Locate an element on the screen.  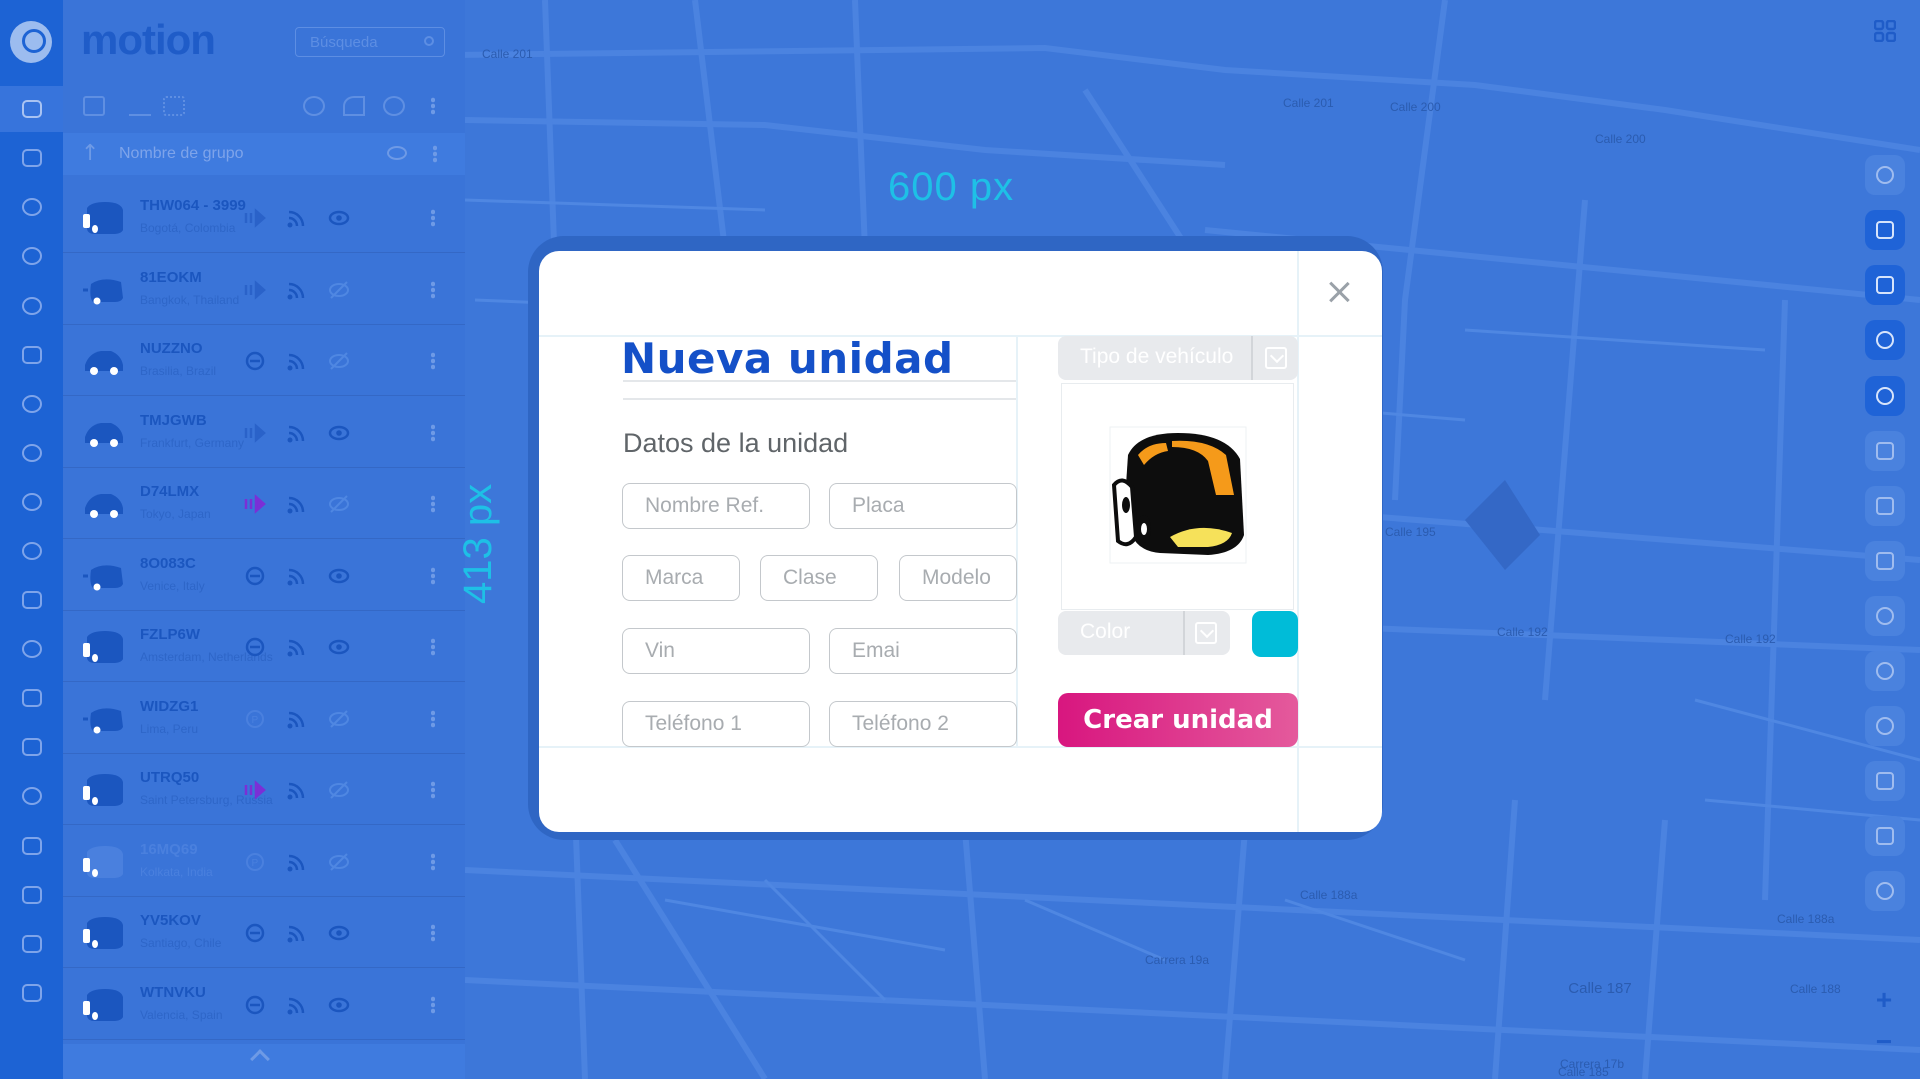
placa-field: Placa is located at coordinates (923, 506).